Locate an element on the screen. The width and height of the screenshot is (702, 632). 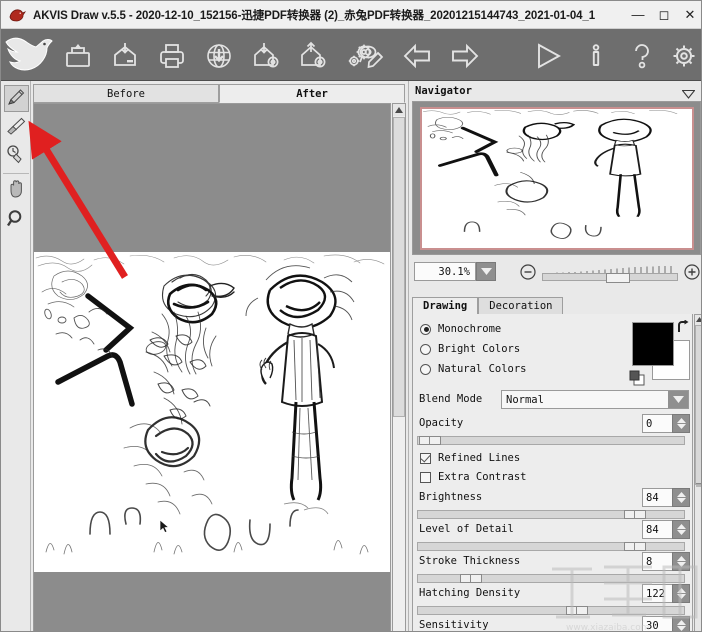
opacity-spinner: 0 is located at coordinates (666, 423).